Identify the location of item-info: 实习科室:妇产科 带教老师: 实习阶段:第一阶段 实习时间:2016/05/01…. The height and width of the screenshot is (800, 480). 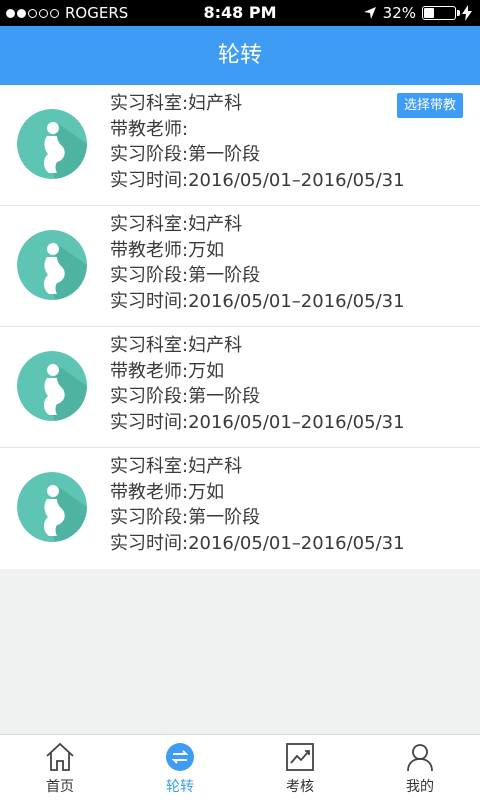
(257, 142).